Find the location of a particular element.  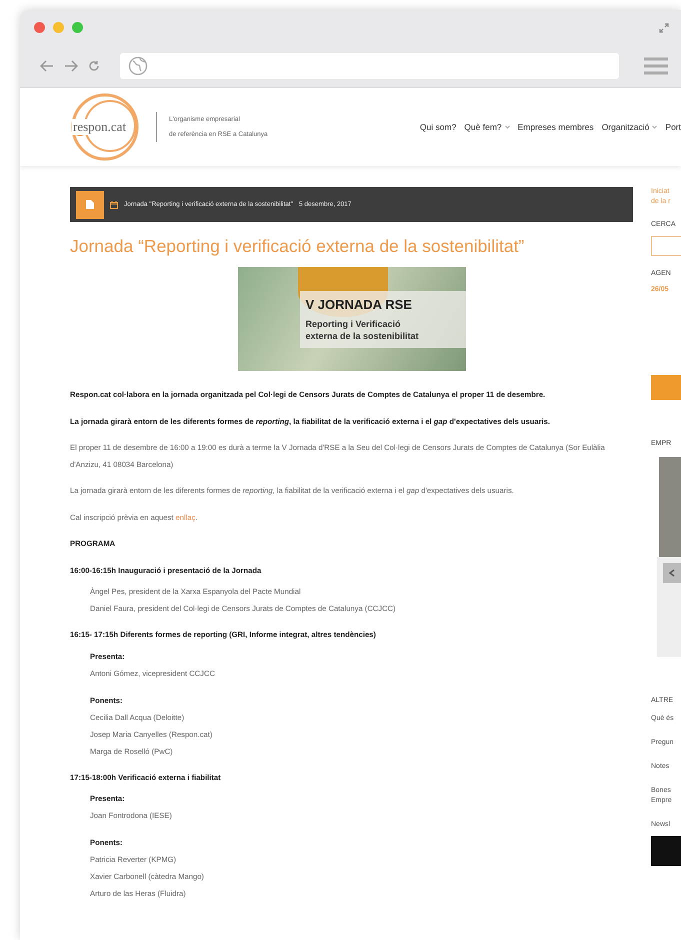

menu-icon is located at coordinates (656, 66).